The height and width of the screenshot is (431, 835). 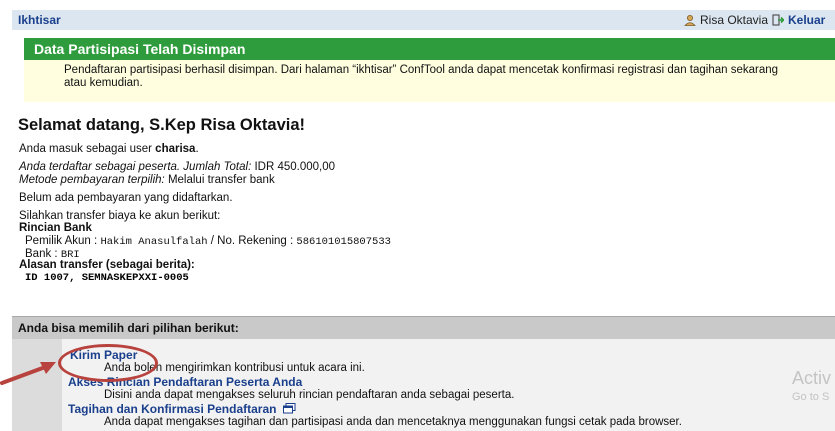 I want to click on annotation-arrow-icon, so click(x=28, y=373).